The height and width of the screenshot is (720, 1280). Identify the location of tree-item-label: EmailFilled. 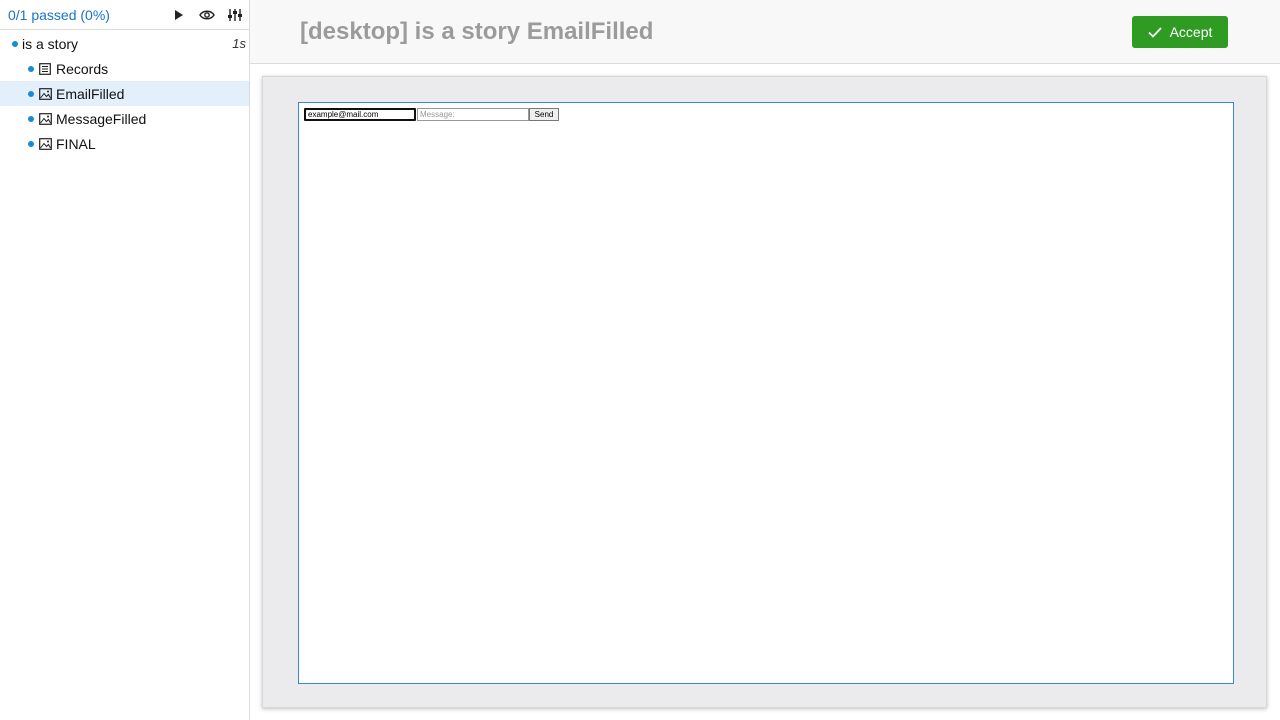
(90, 93).